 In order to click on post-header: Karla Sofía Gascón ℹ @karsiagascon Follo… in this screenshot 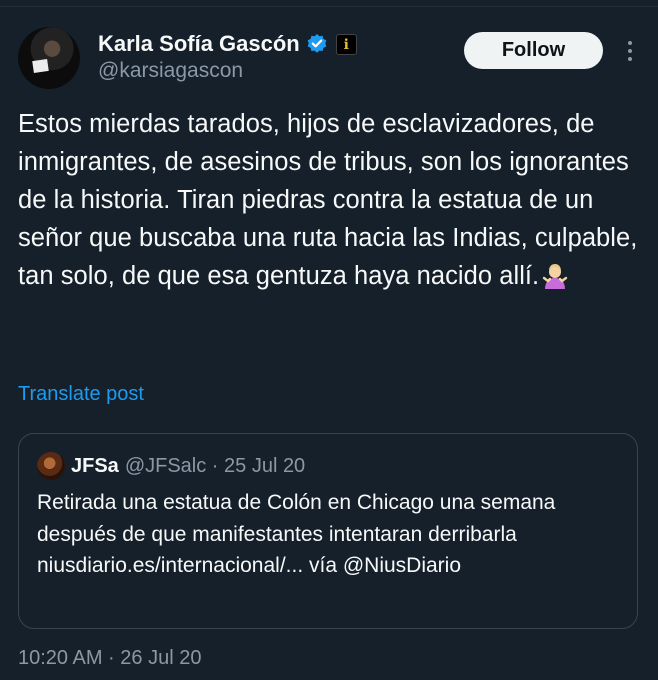, I will do `click(329, 56)`.